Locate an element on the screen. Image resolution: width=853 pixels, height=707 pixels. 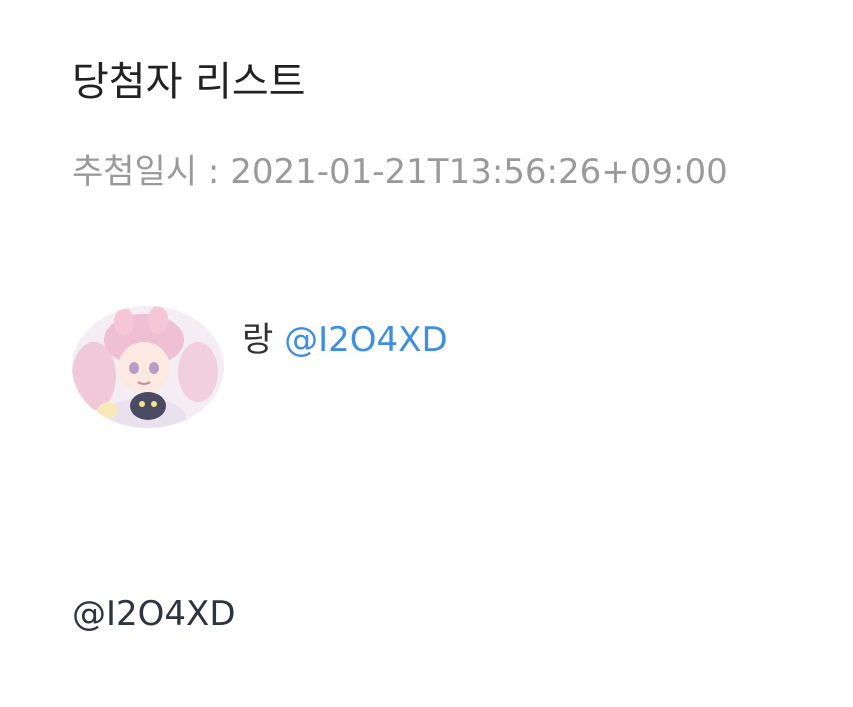
draw-time-label: 추첨일시 is located at coordinates (135, 172).